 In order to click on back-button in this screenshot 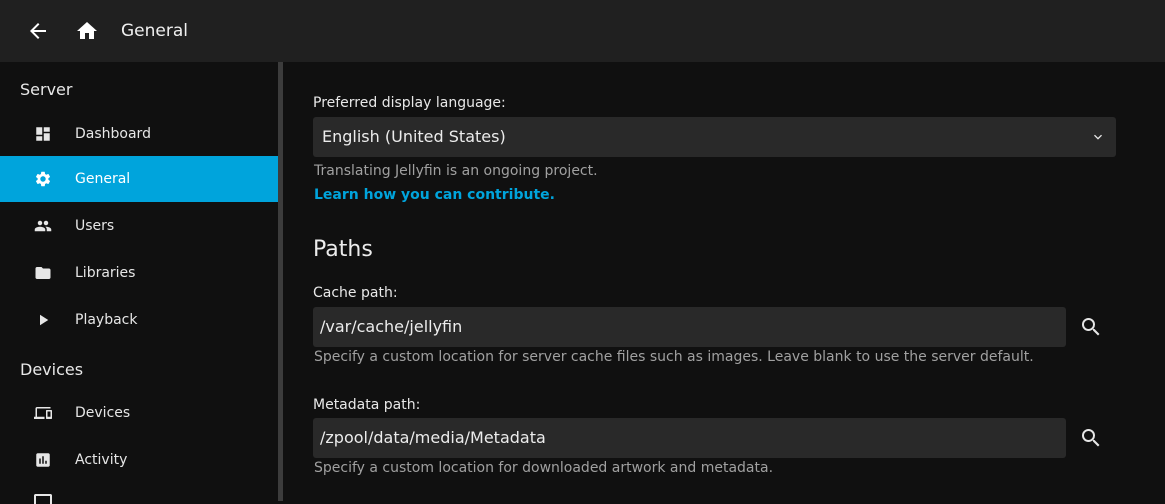, I will do `click(38, 31)`.